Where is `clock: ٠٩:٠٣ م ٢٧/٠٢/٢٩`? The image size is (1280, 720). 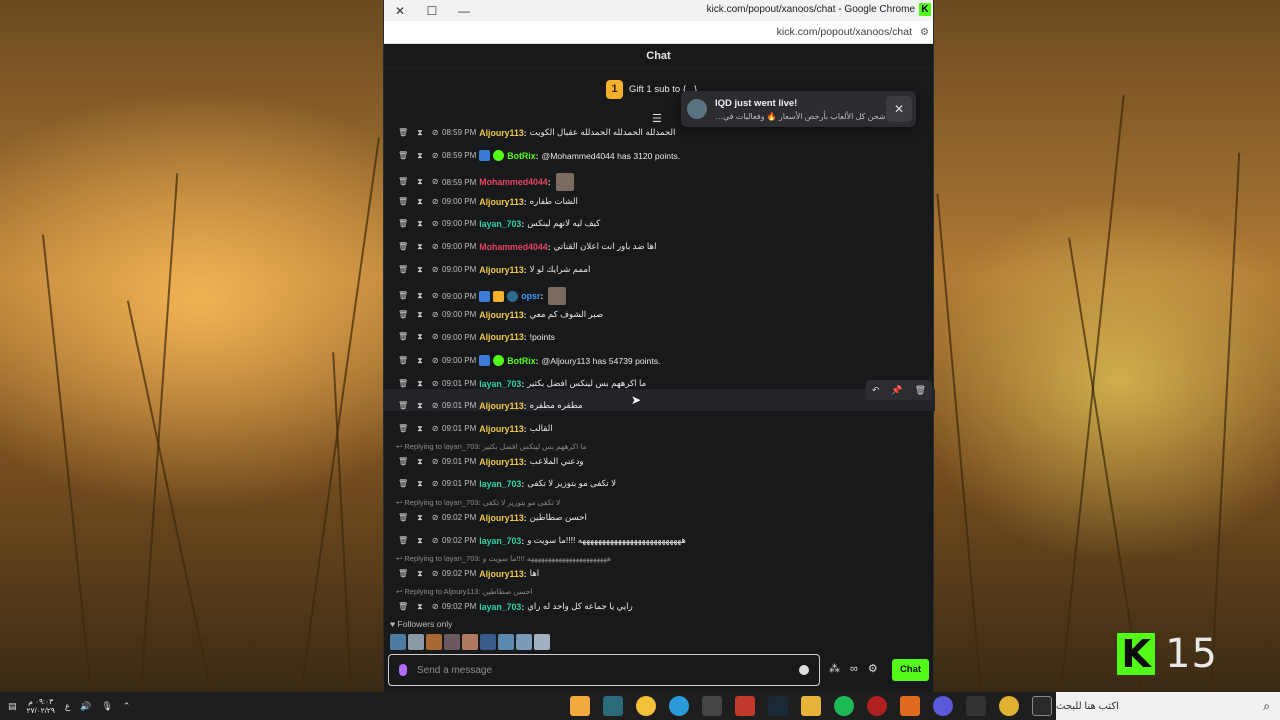
clock: ٠٩:٠٣ م ٢٧/٠٢/٢٩ is located at coordinates (41, 706).